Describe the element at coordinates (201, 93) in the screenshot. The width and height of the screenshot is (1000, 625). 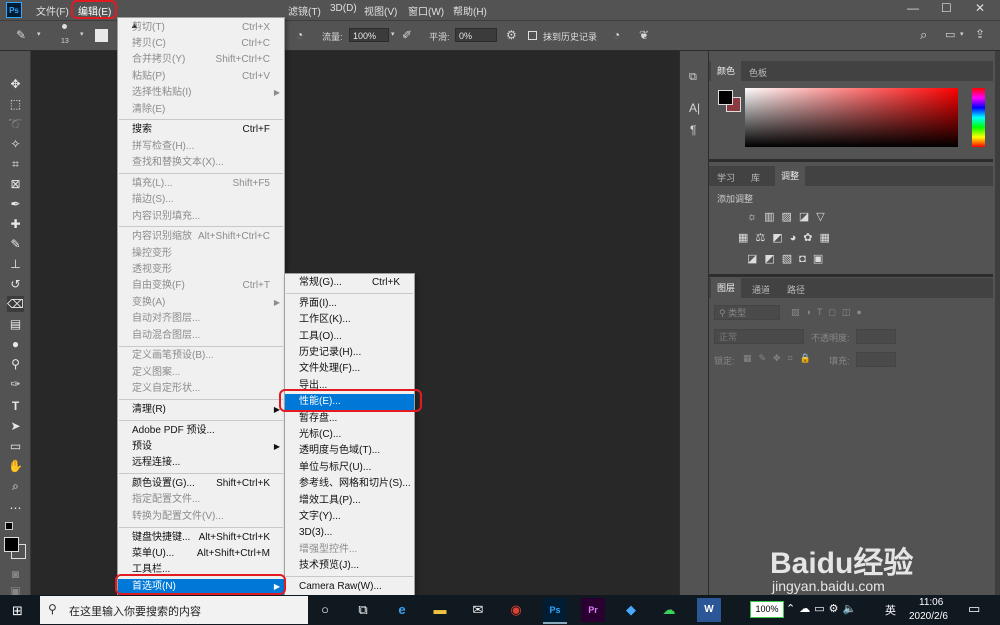
I see `menu-item: 选择性粘贴(I) ▶` at that location.